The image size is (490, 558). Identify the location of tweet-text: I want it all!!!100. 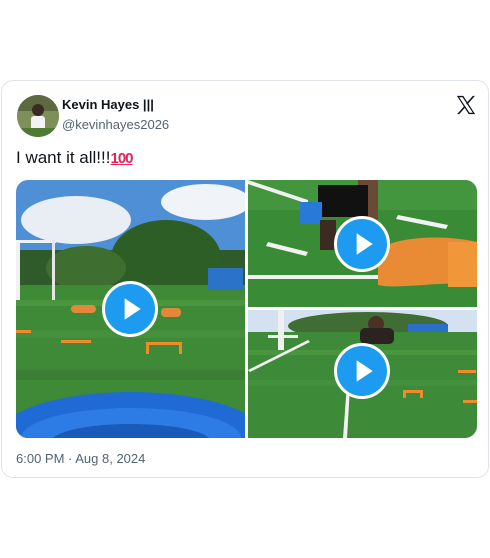
(75, 158).